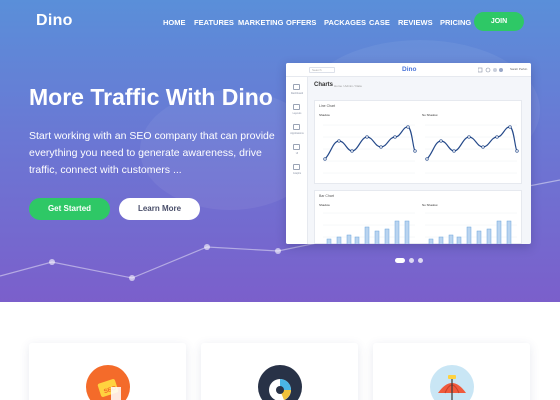  Describe the element at coordinates (260, 22) in the screenshot. I see `nav-marketing: MARKETING` at that location.